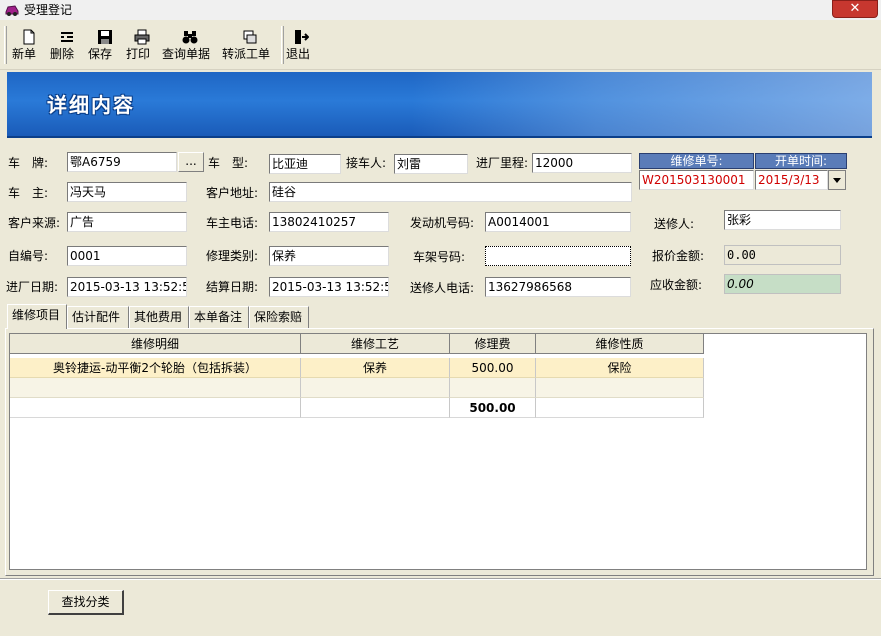 This screenshot has height=636, width=881. What do you see at coordinates (12, 10) in the screenshot?
I see `car-icon` at bounding box center [12, 10].